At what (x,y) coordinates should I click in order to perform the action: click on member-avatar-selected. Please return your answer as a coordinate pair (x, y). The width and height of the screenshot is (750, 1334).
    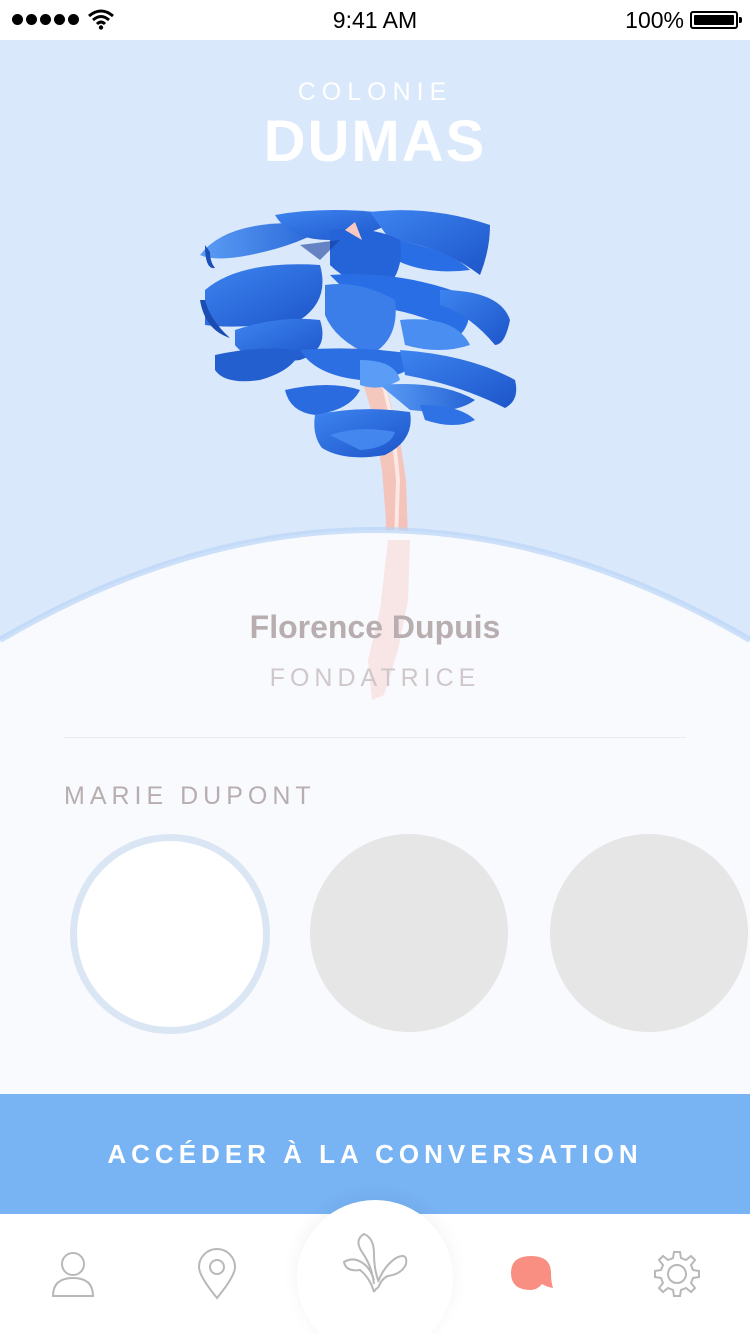
    Looking at the image, I should click on (170, 934).